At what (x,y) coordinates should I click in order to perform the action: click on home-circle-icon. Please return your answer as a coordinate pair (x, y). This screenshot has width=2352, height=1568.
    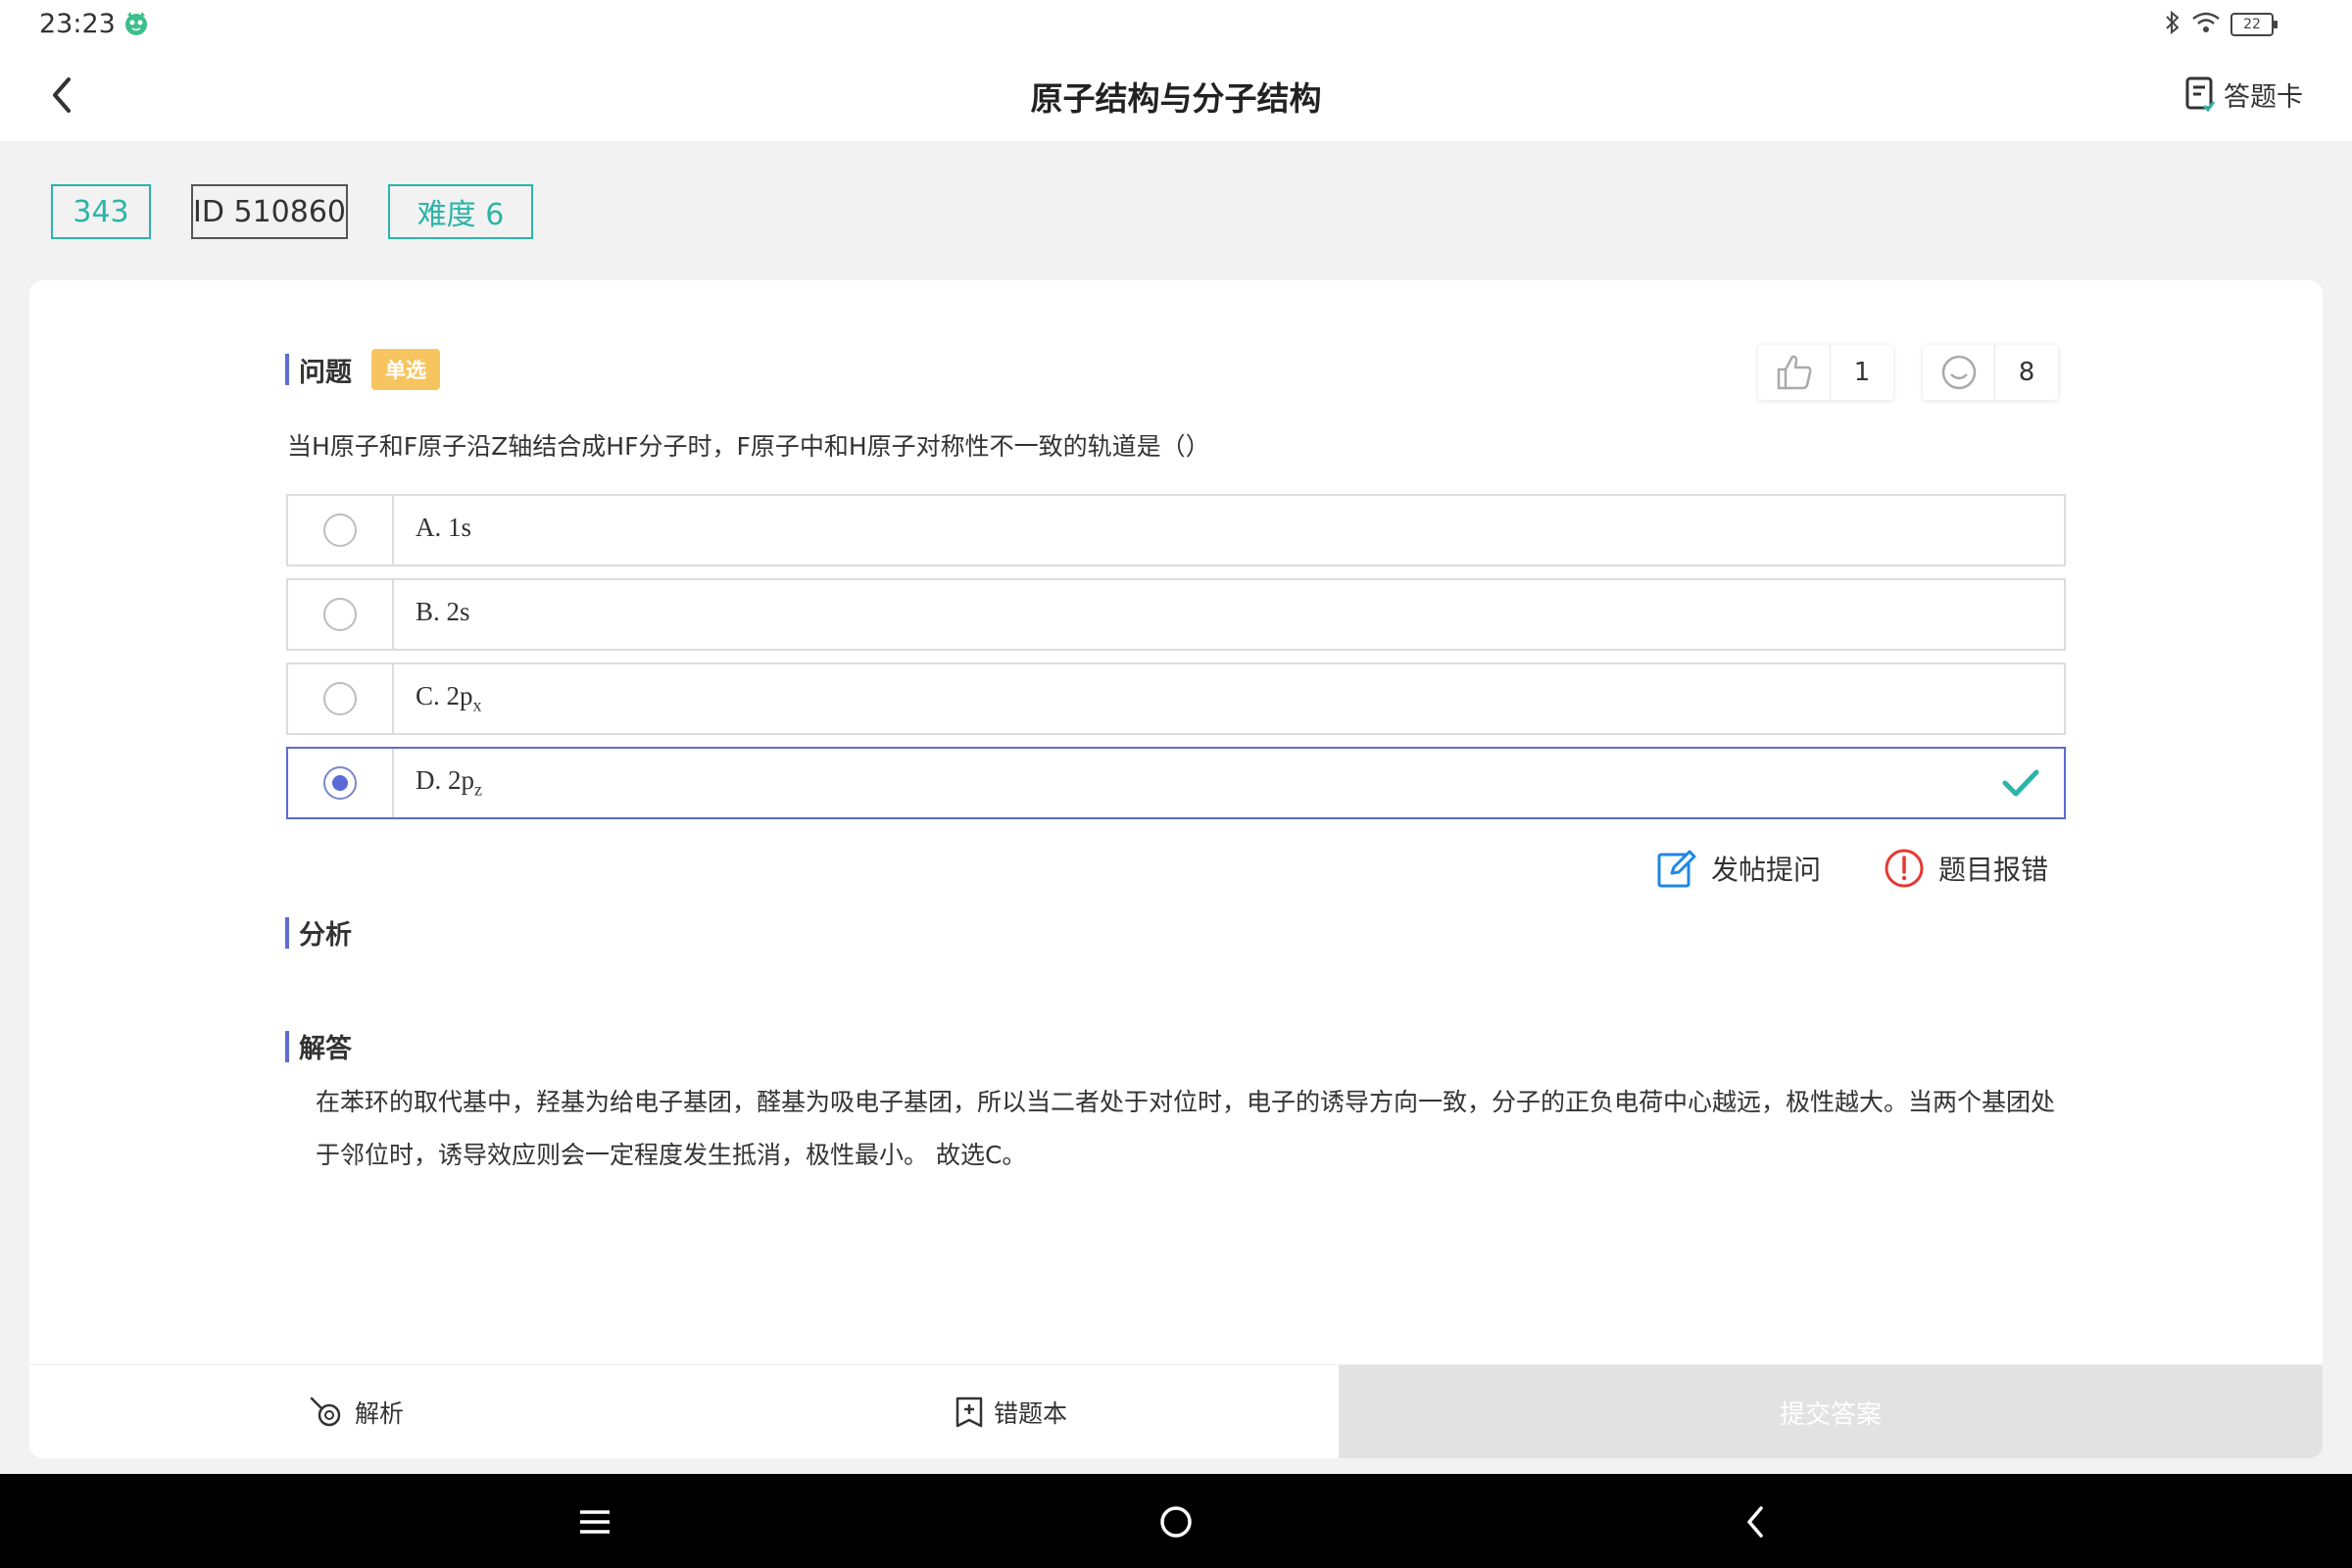
    Looking at the image, I should click on (1176, 1522).